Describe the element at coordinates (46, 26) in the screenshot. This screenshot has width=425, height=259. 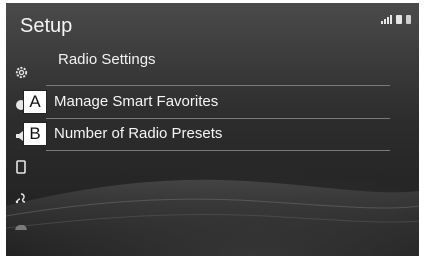
I see `page-title: Setup` at that location.